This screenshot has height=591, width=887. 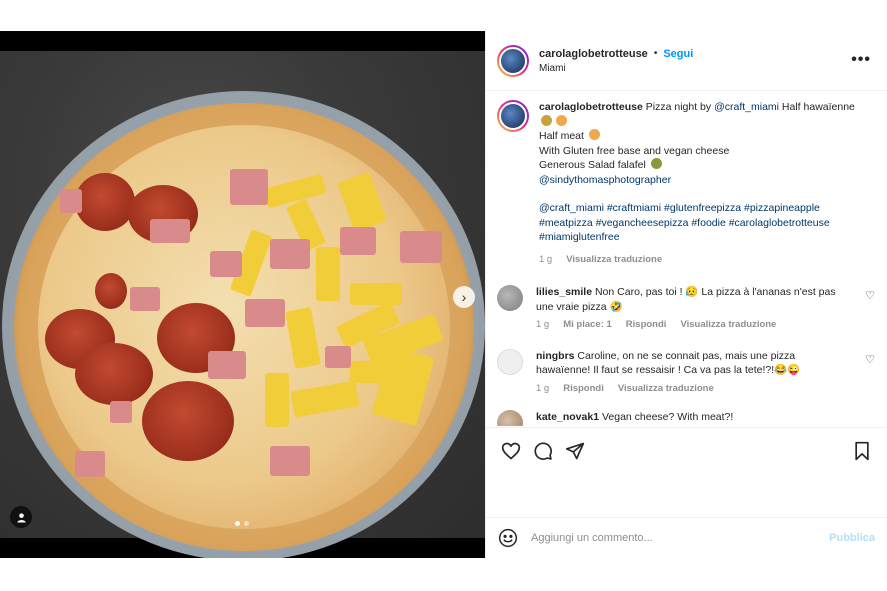 What do you see at coordinates (656, 163) in the screenshot?
I see `falafel-emoji-icon` at bounding box center [656, 163].